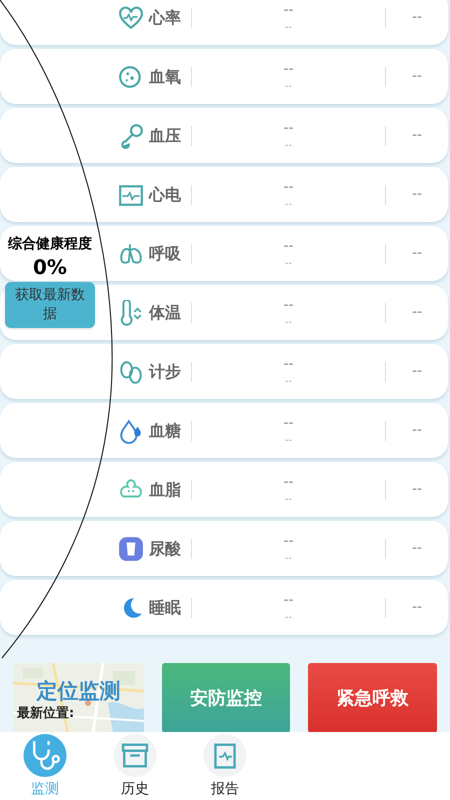  Describe the element at coordinates (165, 607) in the screenshot. I see `metric-label: 睡眠` at that location.